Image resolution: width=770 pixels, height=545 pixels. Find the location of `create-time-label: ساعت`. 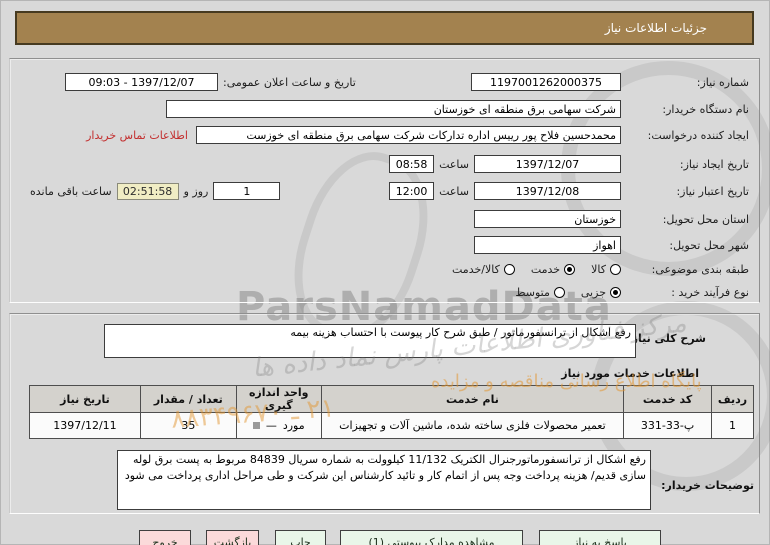

create-time-label: ساعت is located at coordinates (454, 164).